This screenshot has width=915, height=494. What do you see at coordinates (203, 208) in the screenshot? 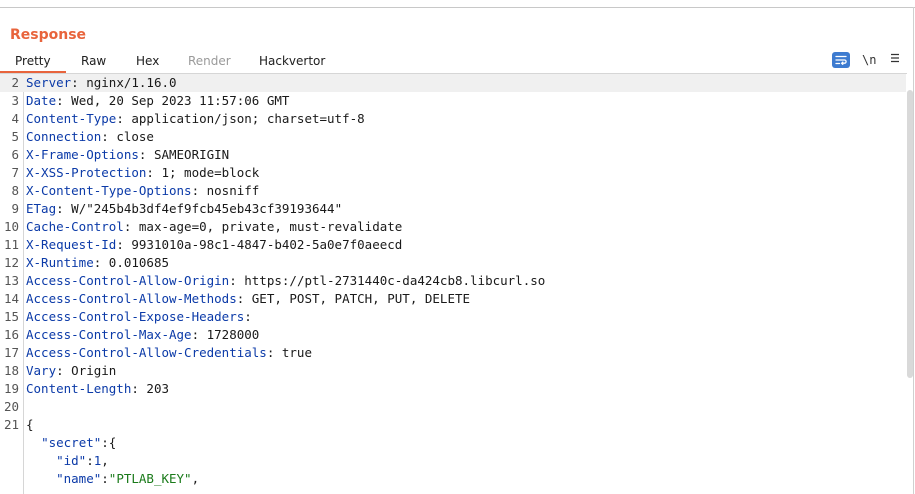
I see `header-value: W/"245b4b3df4ef9fcb45eb43cf39193644"` at bounding box center [203, 208].